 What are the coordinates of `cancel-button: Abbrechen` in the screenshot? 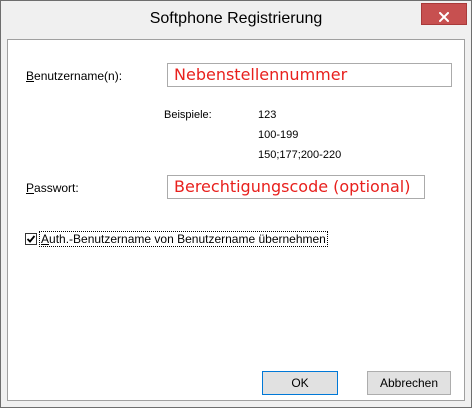 It's located at (409, 383).